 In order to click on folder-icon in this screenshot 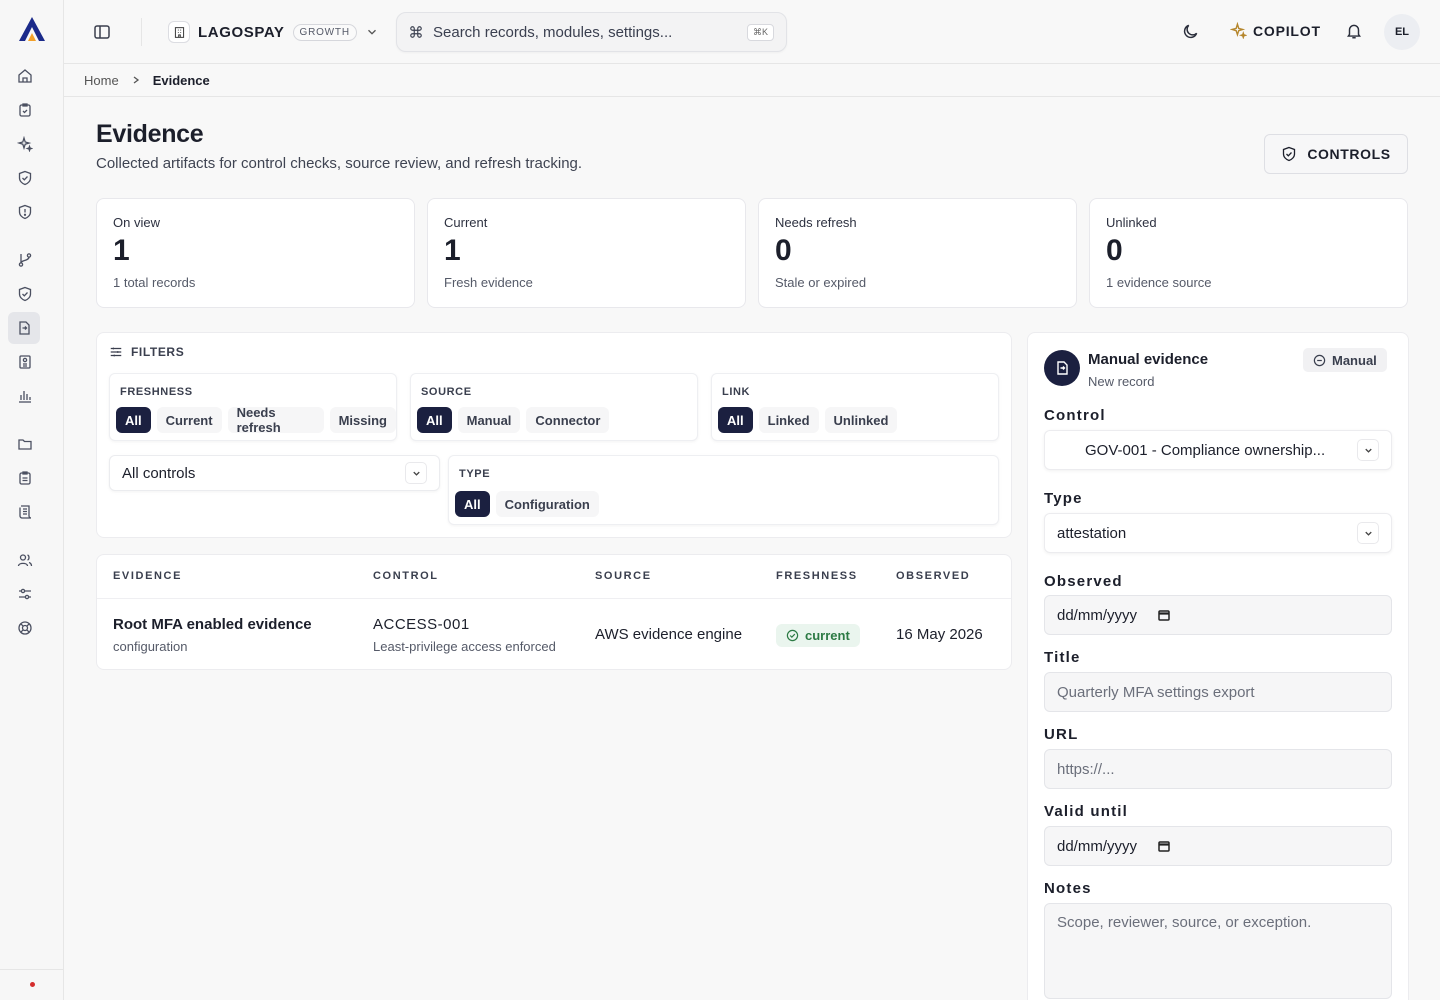, I will do `click(25, 444)`.